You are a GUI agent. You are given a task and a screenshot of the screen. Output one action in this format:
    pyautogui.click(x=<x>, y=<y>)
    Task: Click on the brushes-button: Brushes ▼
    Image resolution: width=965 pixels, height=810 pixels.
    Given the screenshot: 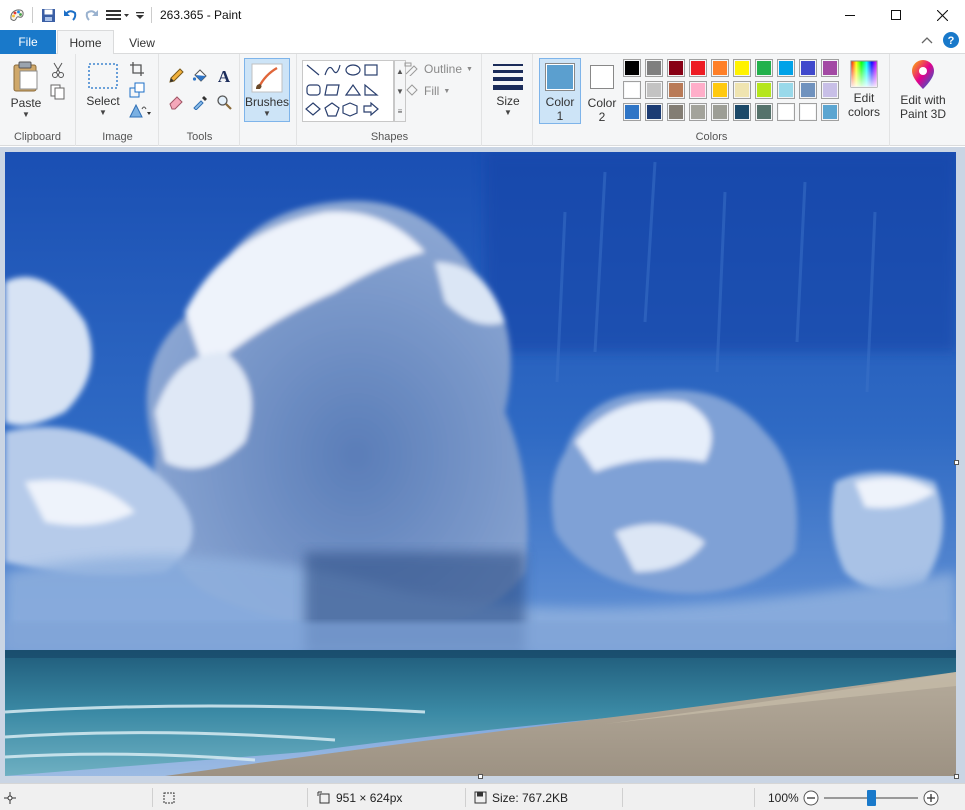 What is the action you would take?
    pyautogui.click(x=267, y=90)
    